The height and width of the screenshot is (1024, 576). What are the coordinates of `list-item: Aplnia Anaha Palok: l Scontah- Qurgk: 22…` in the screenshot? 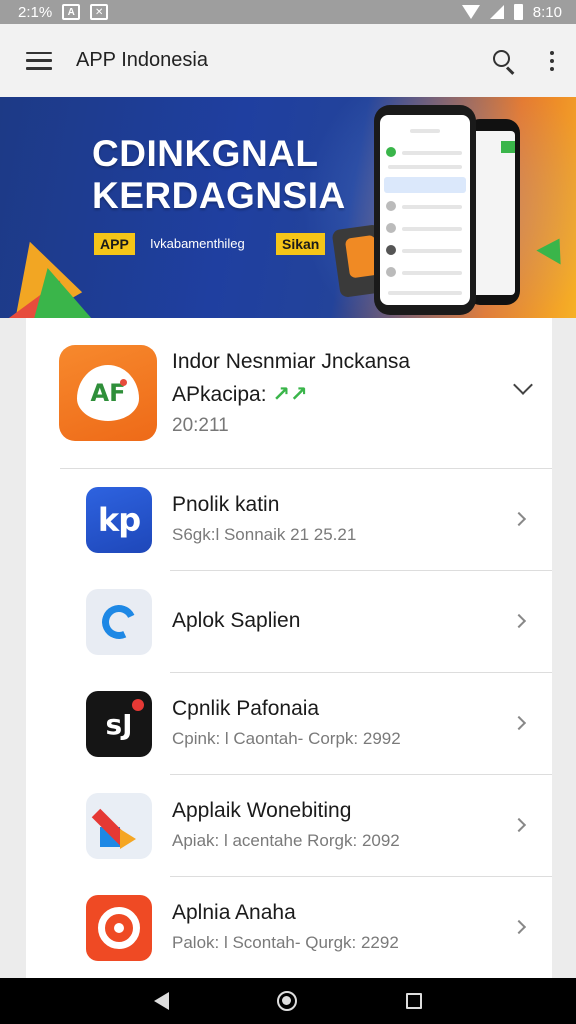 It's located at (289, 928).